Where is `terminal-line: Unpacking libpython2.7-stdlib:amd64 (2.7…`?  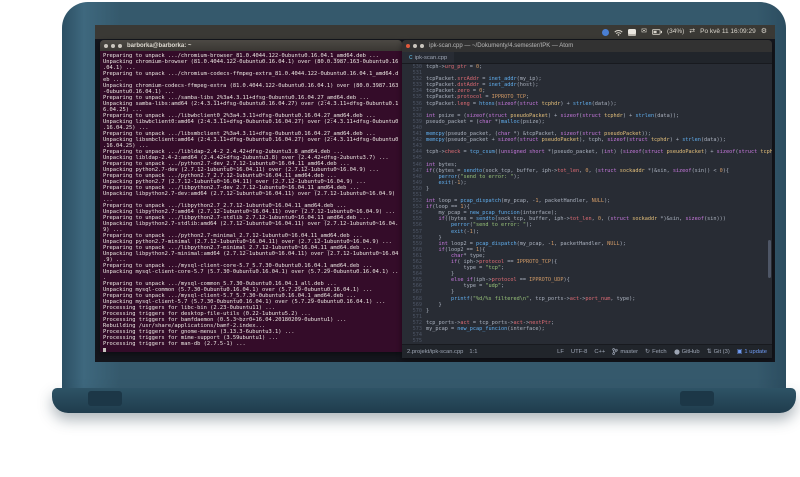
terminal-line: Unpacking libpython2.7-stdlib:amd64 (2.7… is located at coordinates (251, 224).